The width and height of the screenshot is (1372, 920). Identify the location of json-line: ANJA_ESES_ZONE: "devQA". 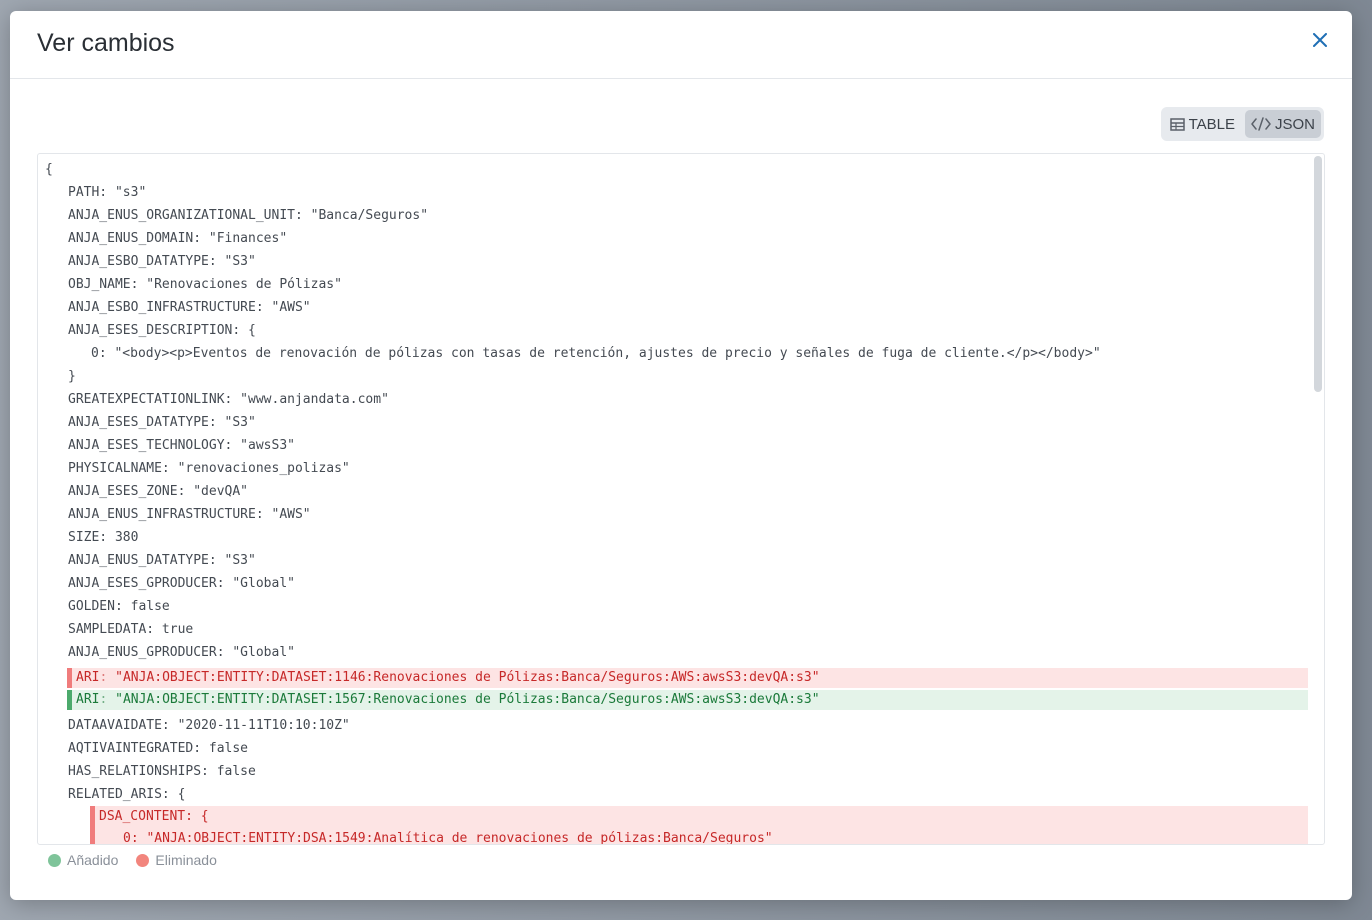
(158, 491).